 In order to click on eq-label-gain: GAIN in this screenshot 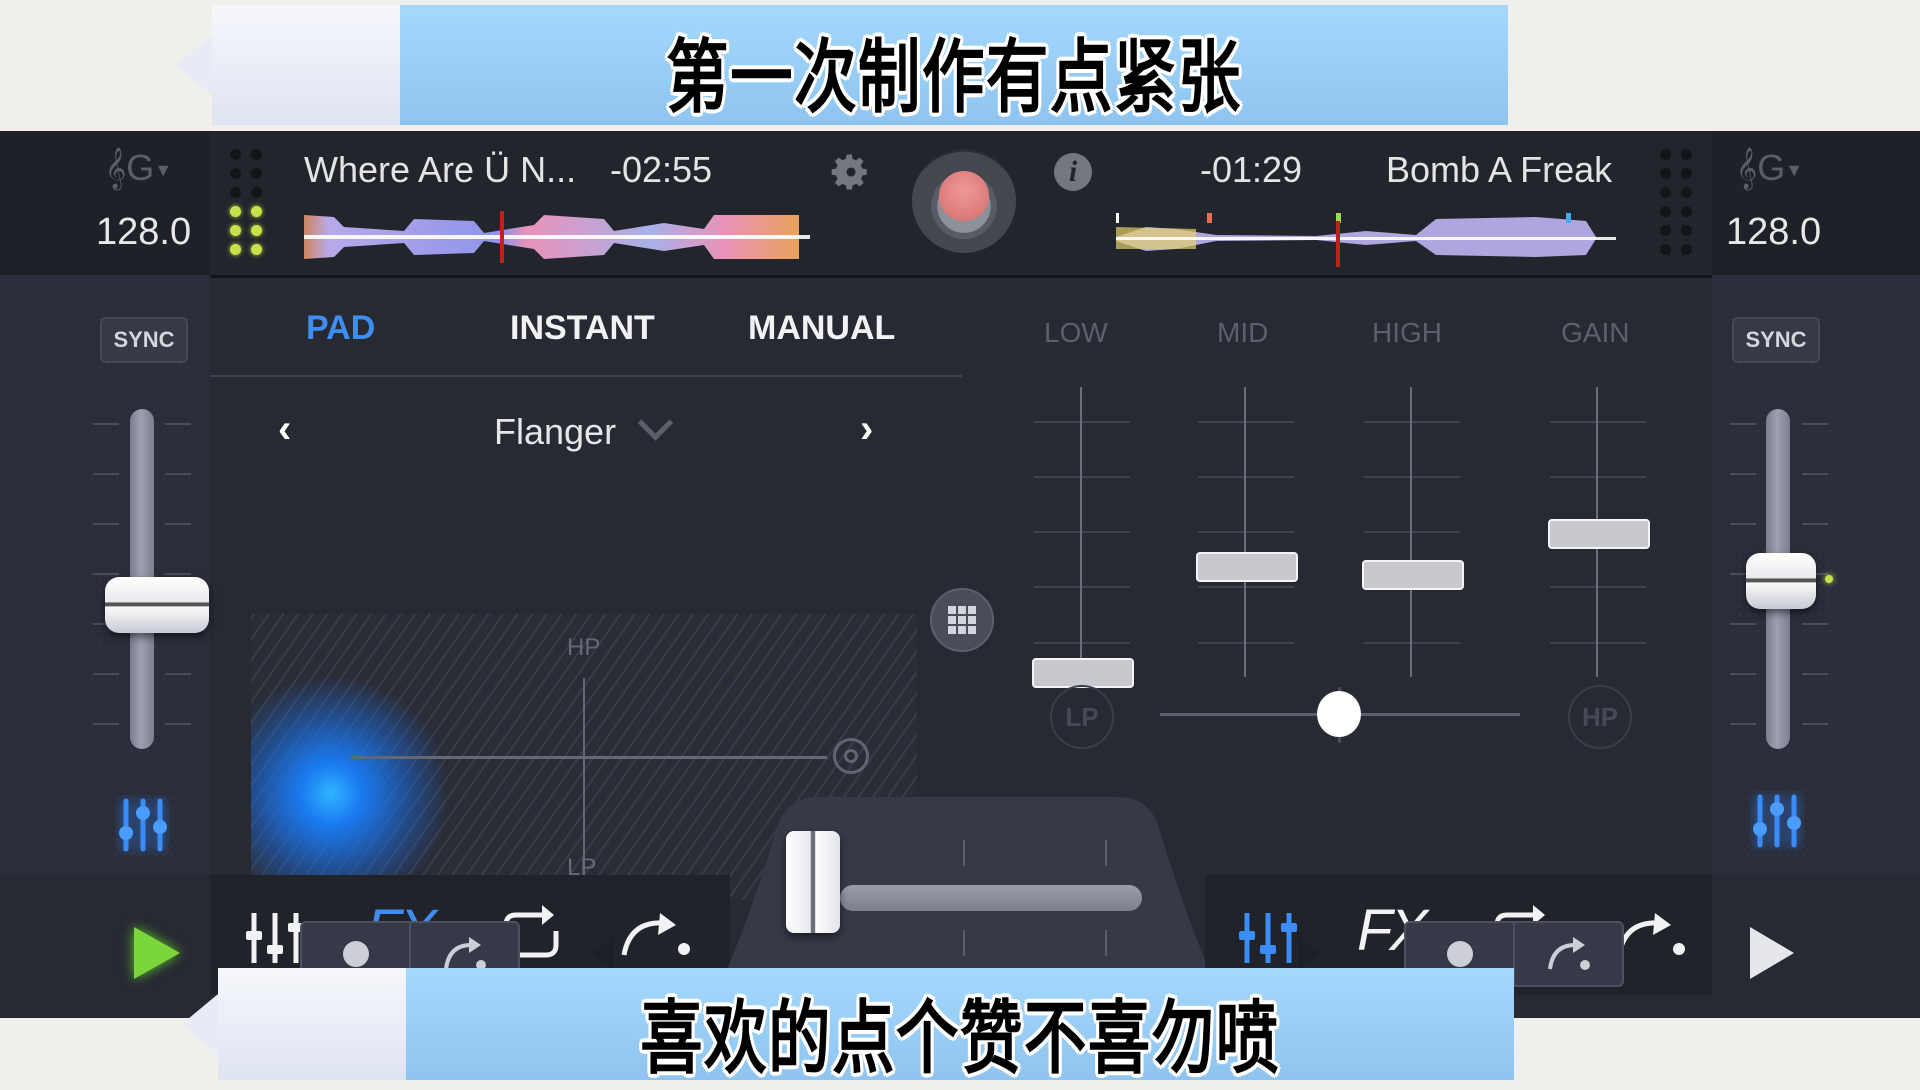, I will do `click(1595, 332)`.